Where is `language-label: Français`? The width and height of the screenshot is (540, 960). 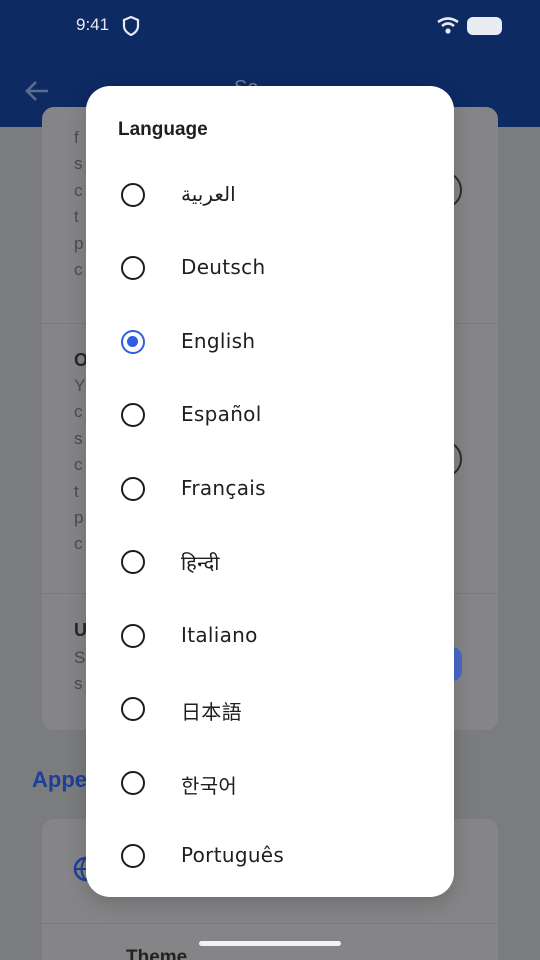
language-label: Français is located at coordinates (223, 488).